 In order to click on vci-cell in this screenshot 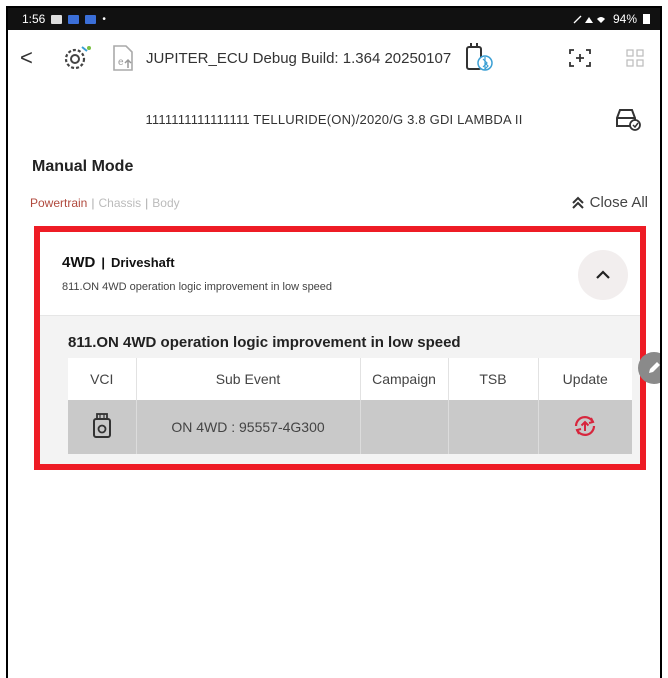, I will do `click(102, 427)`.